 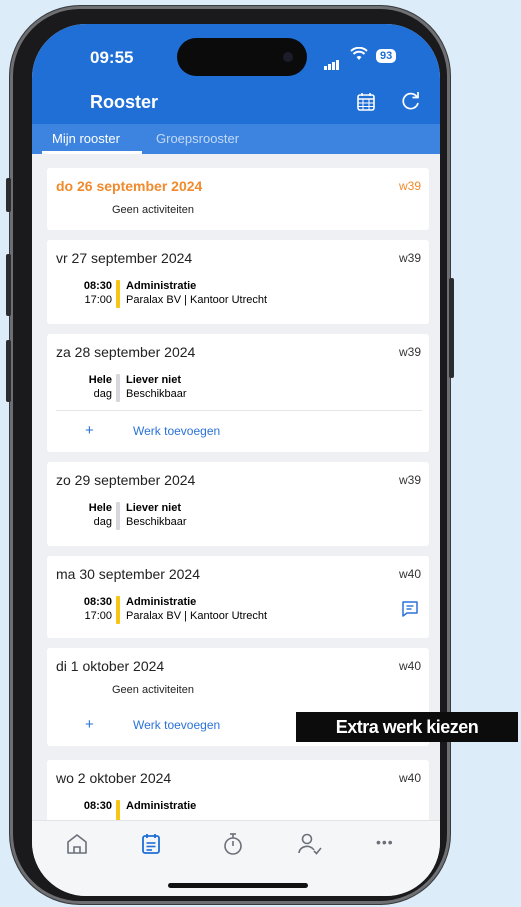 I want to click on divider, so click(x=239, y=410).